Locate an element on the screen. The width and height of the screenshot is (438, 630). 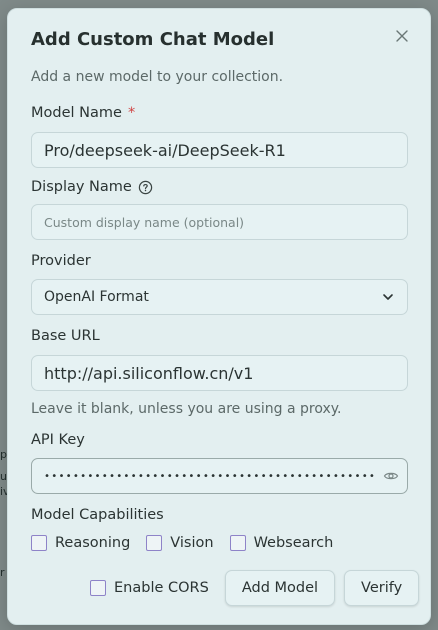
model-name-label-text: Model Name is located at coordinates (76, 113).